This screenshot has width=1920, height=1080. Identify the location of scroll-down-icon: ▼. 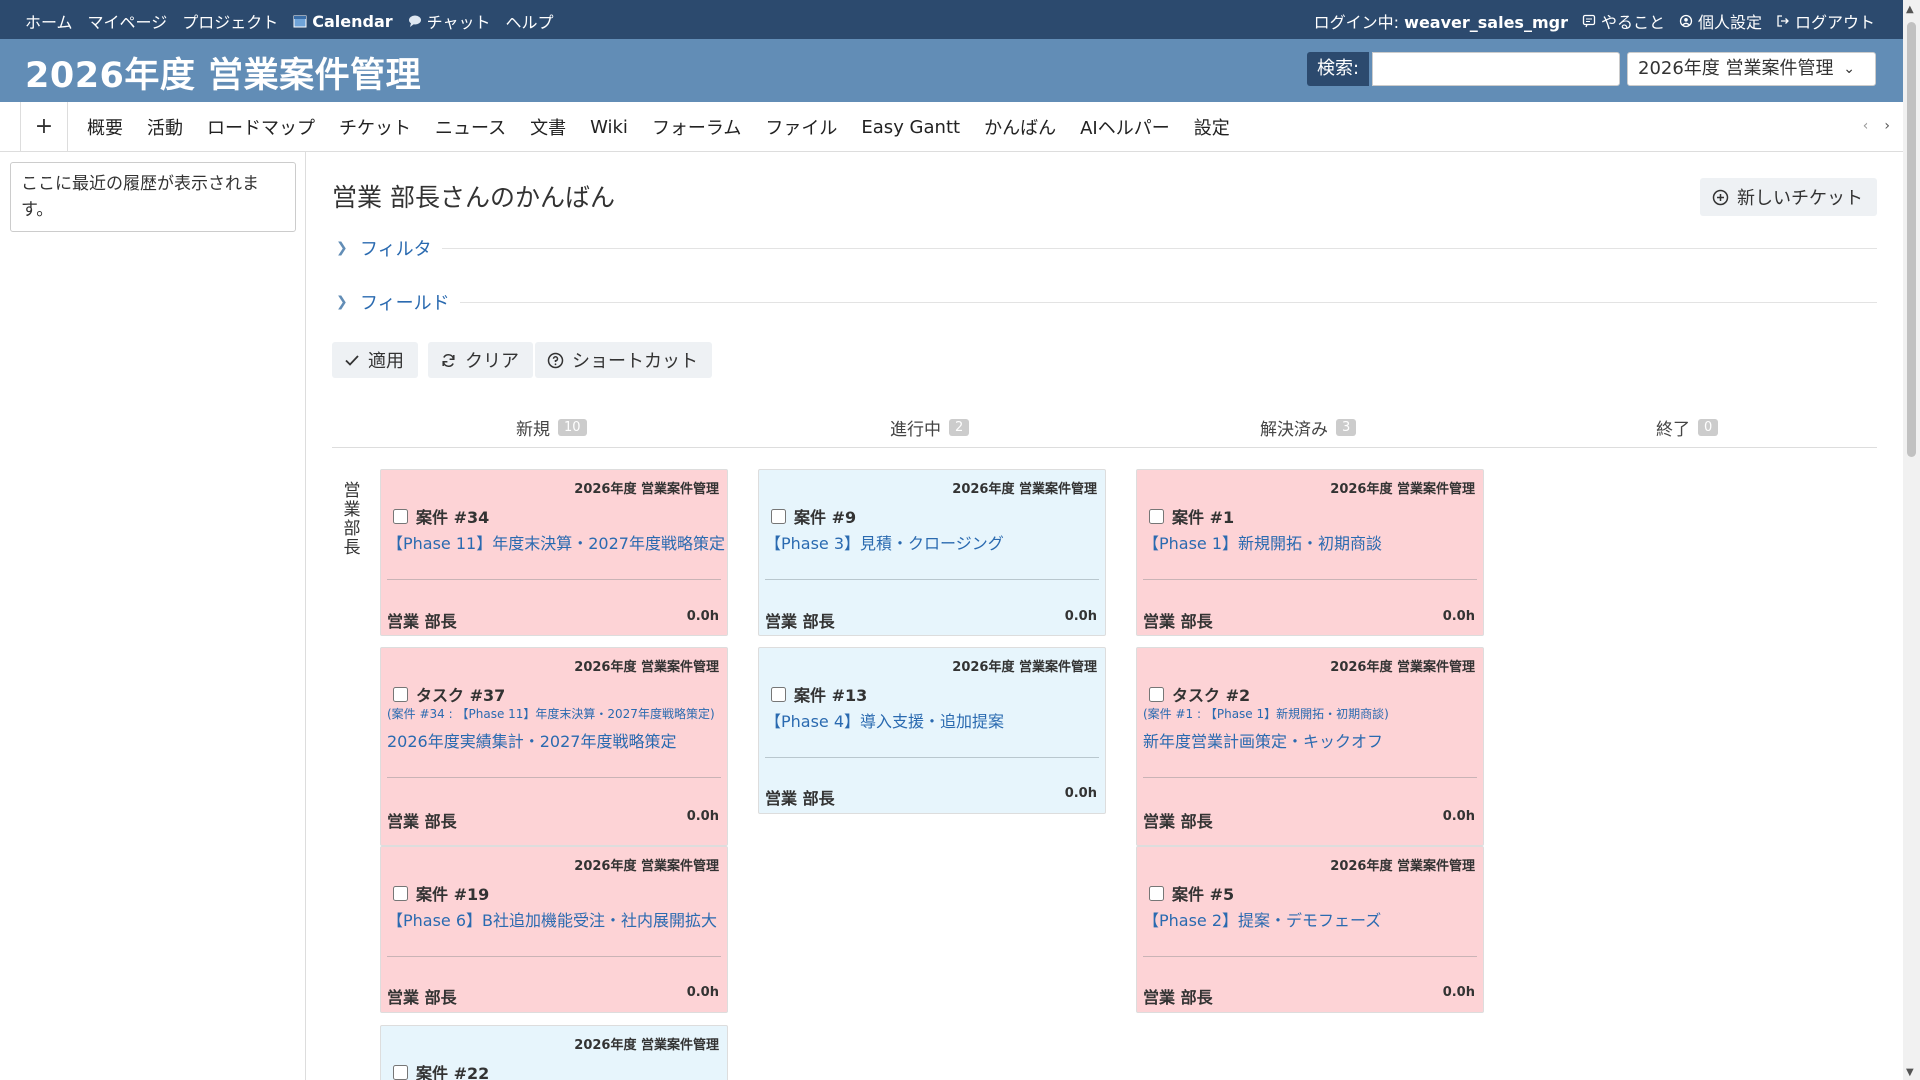
(1910, 1072).